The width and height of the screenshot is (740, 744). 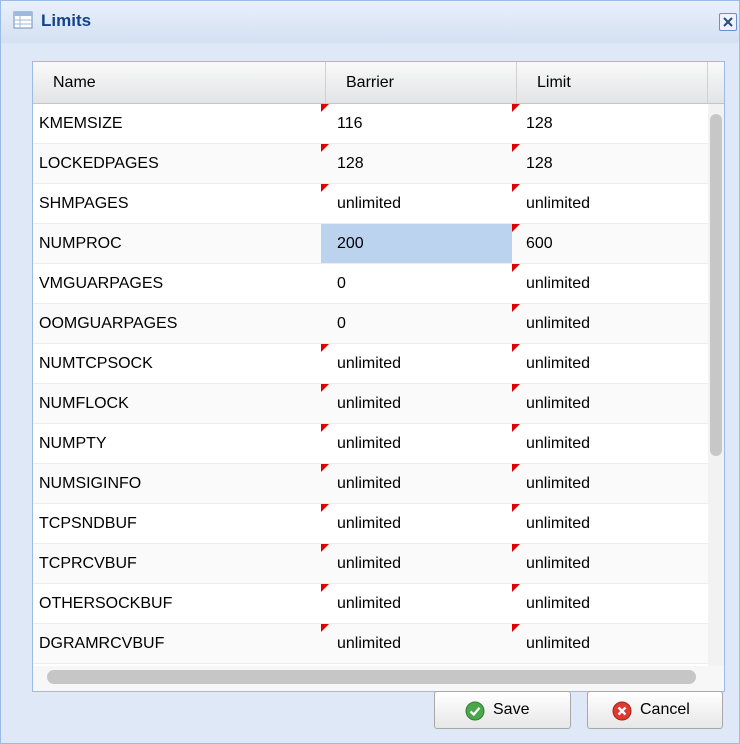 I want to click on close-icon, so click(x=728, y=22).